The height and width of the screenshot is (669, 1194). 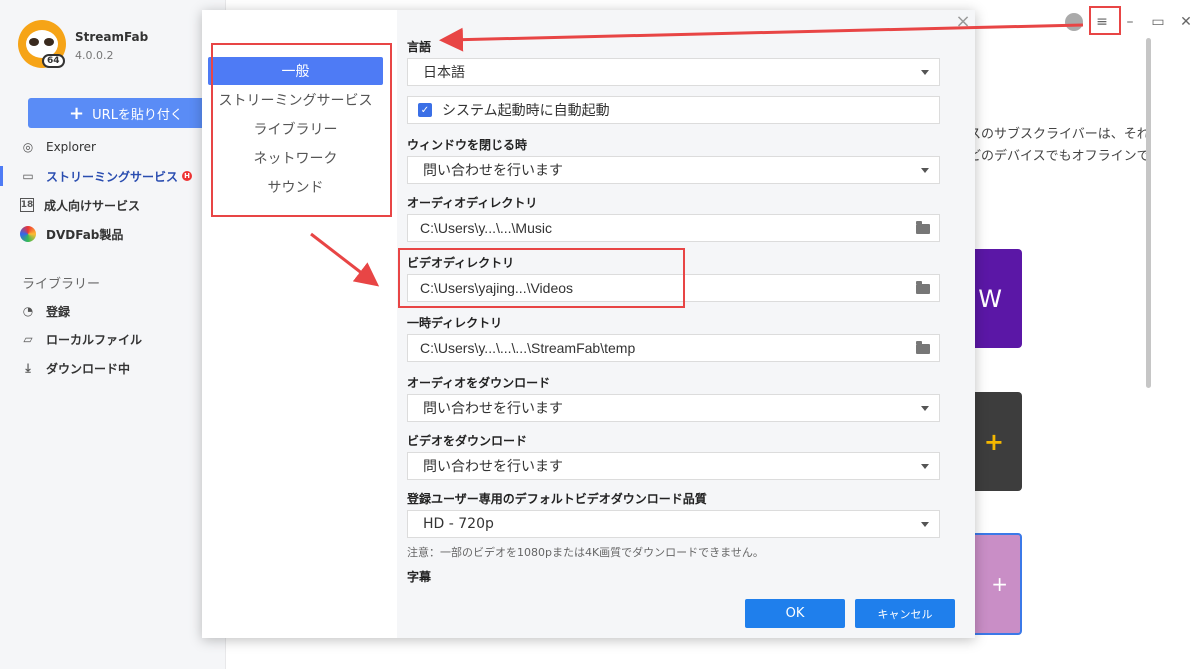 What do you see at coordinates (673, 466) in the screenshot?
I see `download-video-select: 問い合わせを行います` at bounding box center [673, 466].